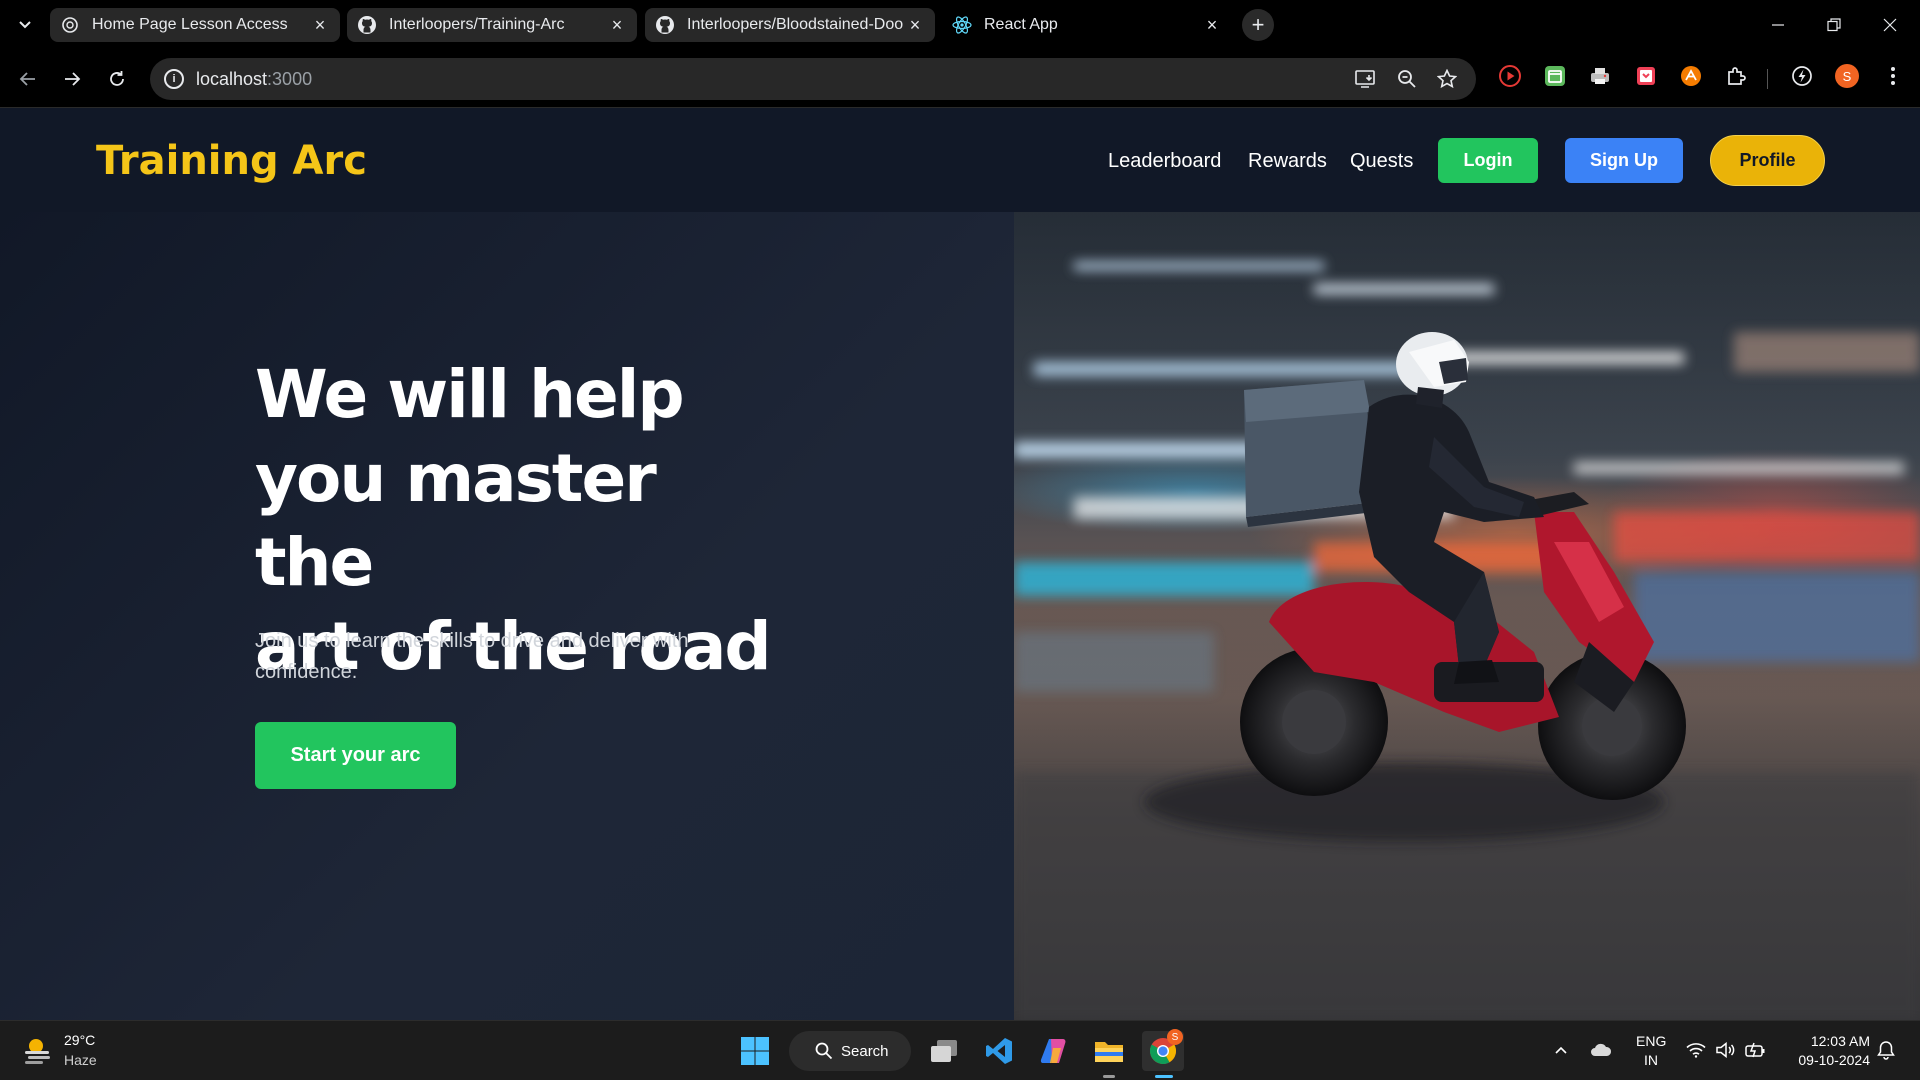 This screenshot has width=1920, height=1080. I want to click on search-icon, so click(824, 1051).